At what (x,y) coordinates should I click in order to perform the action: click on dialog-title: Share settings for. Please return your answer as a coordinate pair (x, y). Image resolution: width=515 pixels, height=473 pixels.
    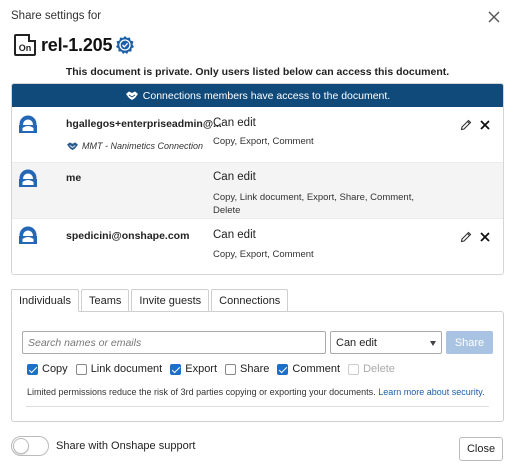
    Looking at the image, I should click on (56, 16).